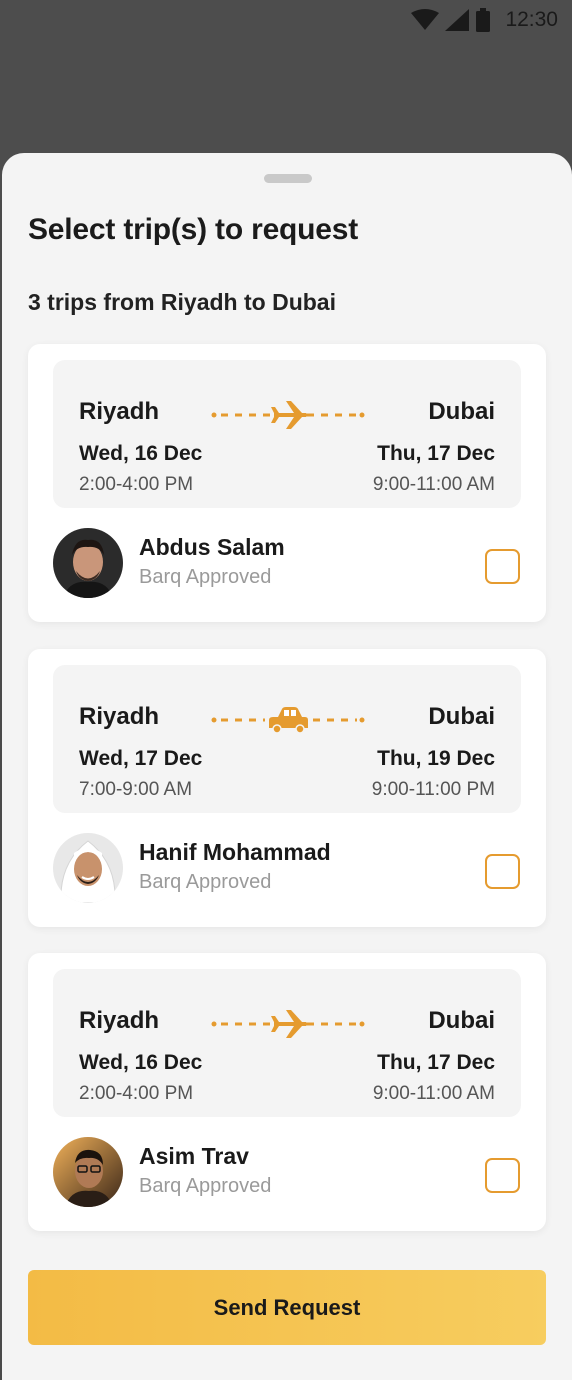  What do you see at coordinates (288, 178) in the screenshot?
I see `drag-handle` at bounding box center [288, 178].